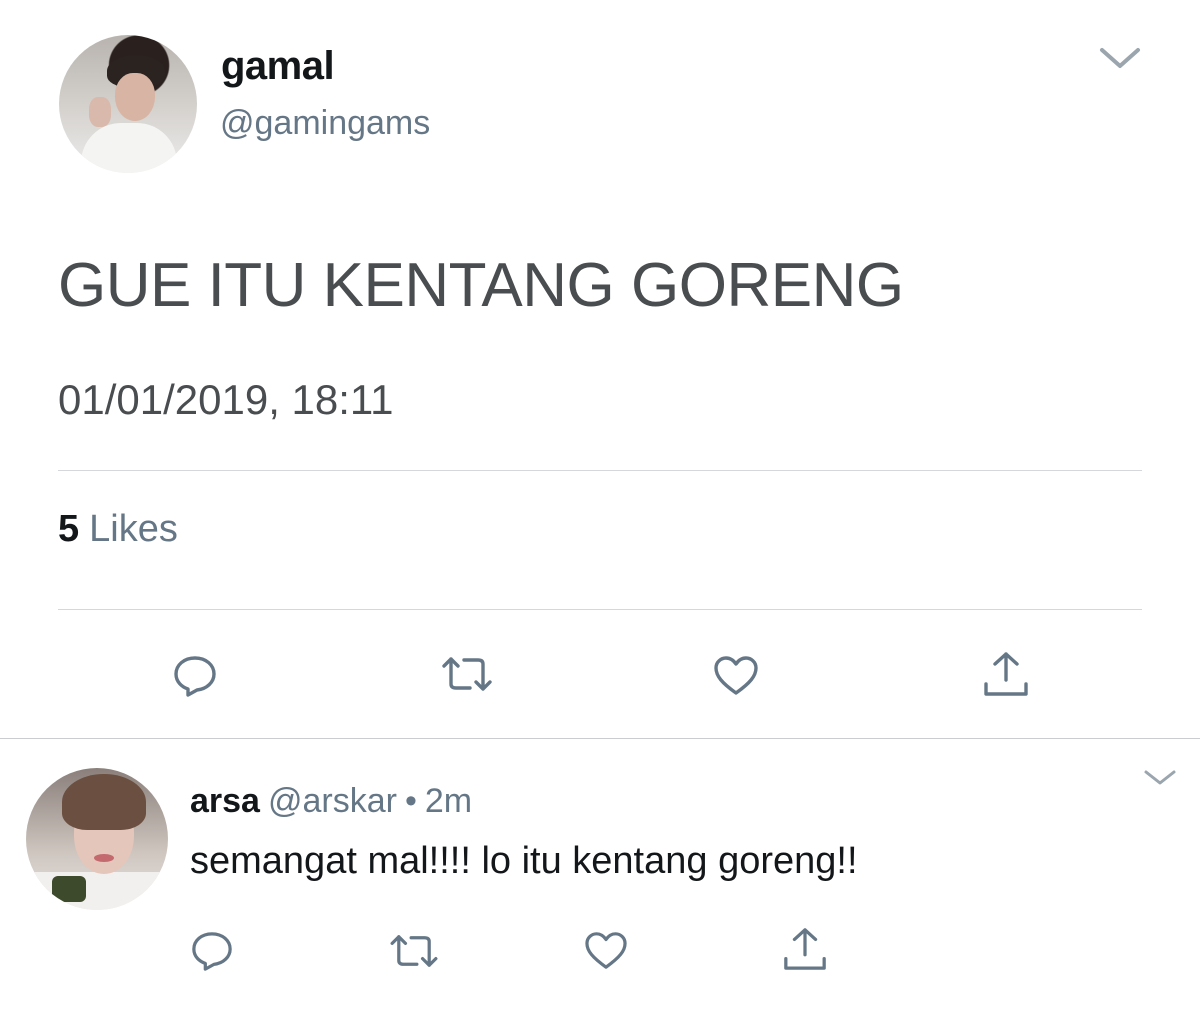  Describe the element at coordinates (278, 66) in the screenshot. I see `author-display-name: gamal` at that location.